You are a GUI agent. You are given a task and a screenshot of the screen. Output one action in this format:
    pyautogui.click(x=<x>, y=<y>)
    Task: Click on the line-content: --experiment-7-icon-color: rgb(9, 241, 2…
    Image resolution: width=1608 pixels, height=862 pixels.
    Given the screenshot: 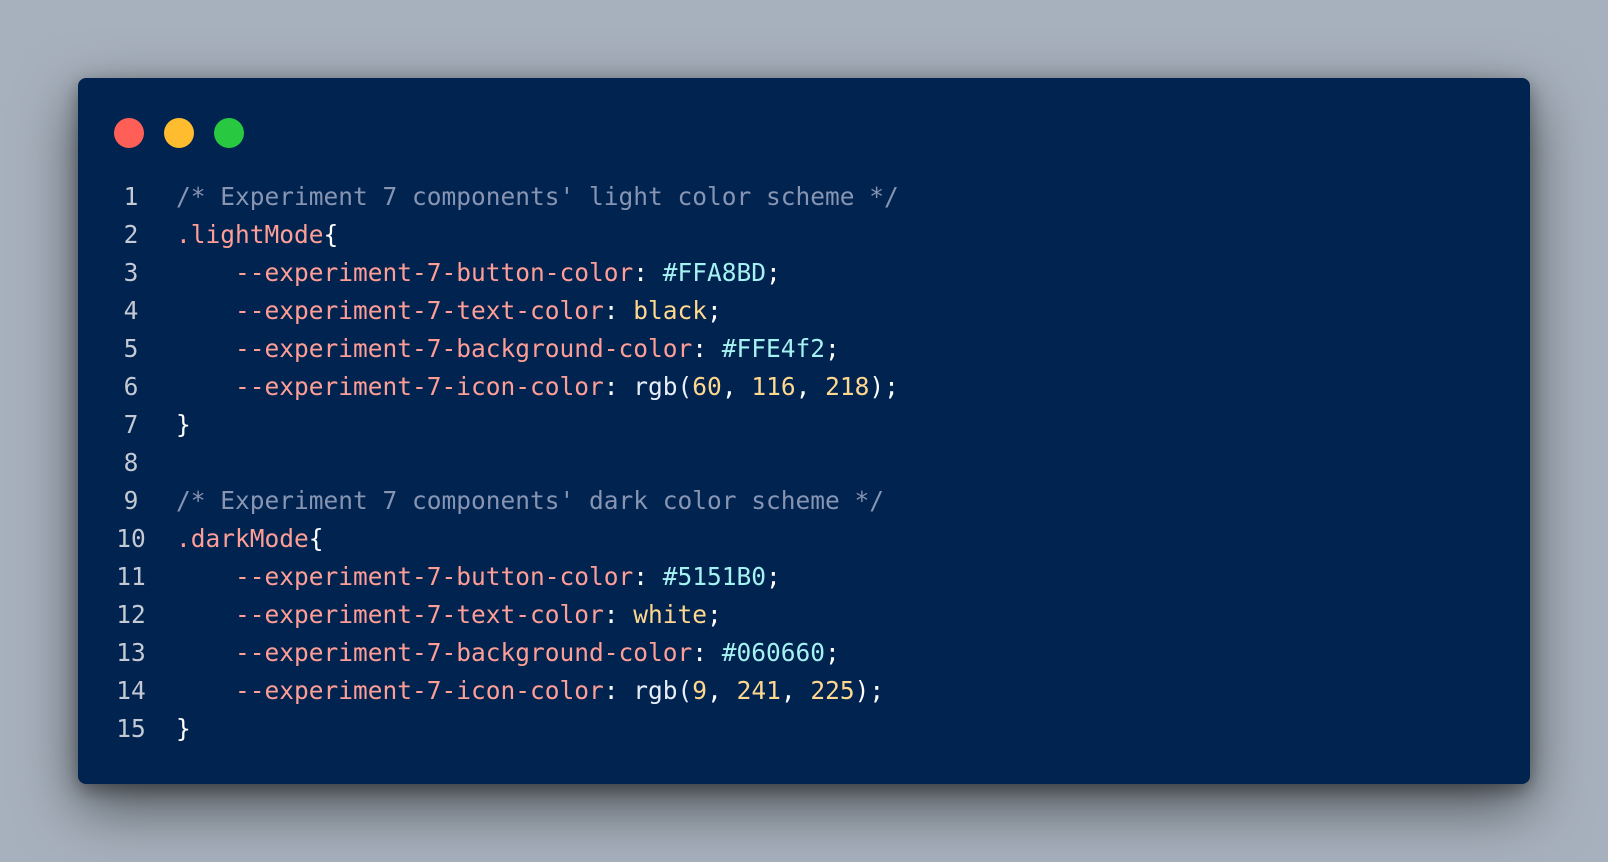 What is the action you would take?
    pyautogui.click(x=530, y=691)
    